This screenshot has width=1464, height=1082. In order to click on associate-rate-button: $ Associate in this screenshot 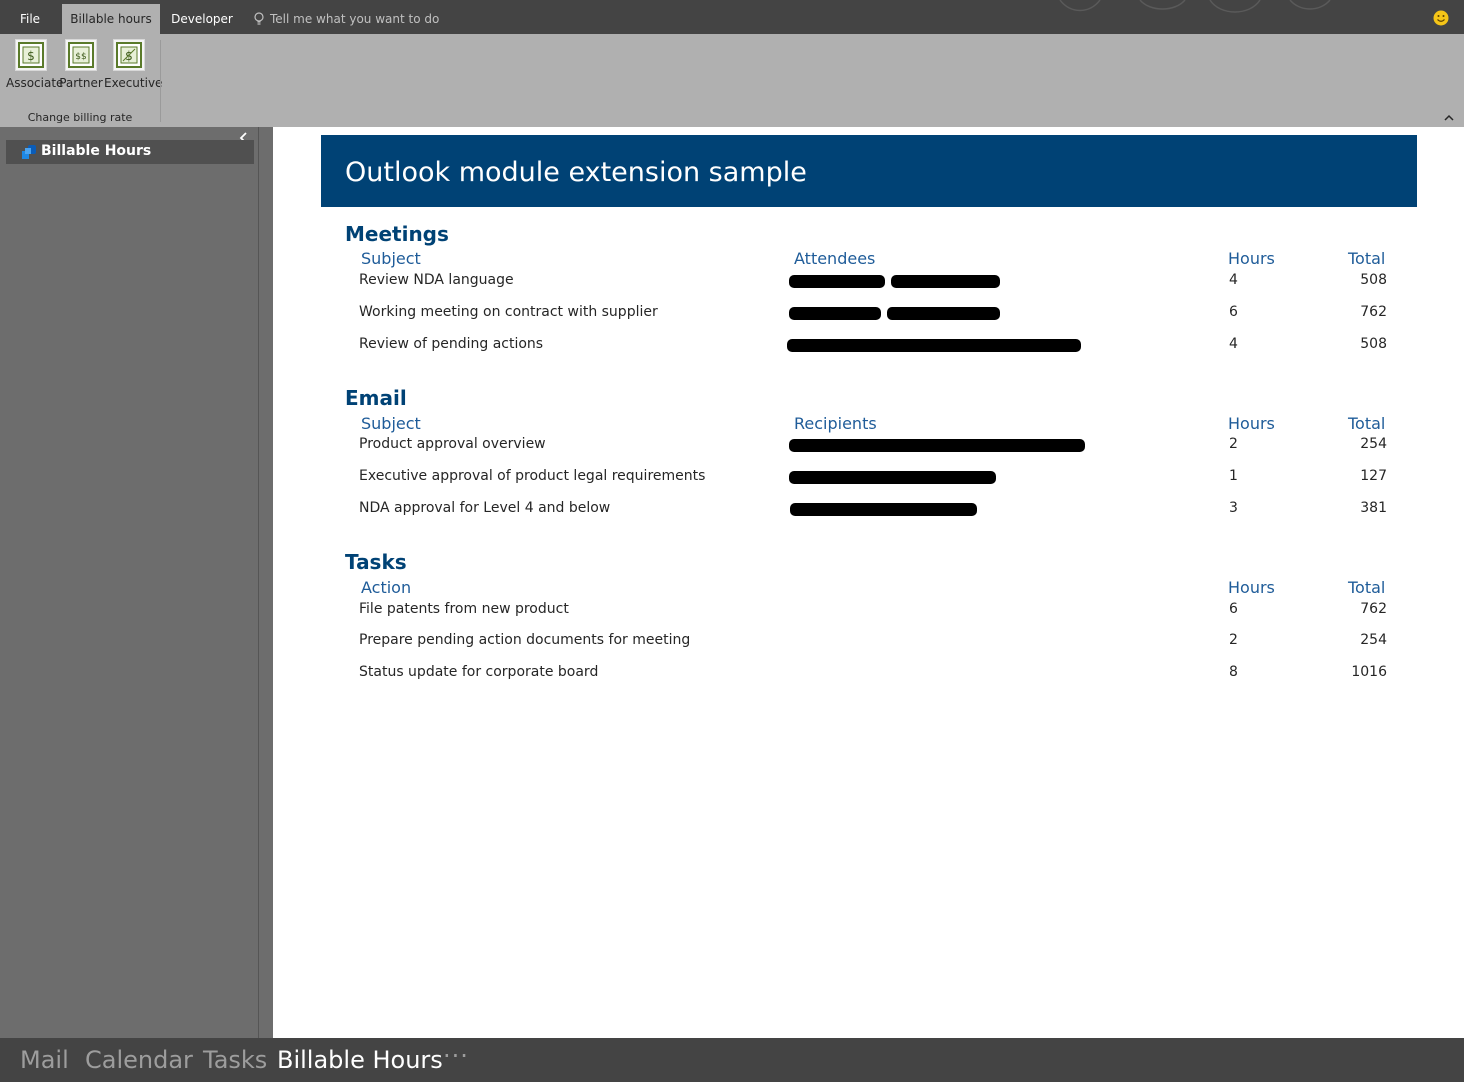, I will do `click(35, 65)`.